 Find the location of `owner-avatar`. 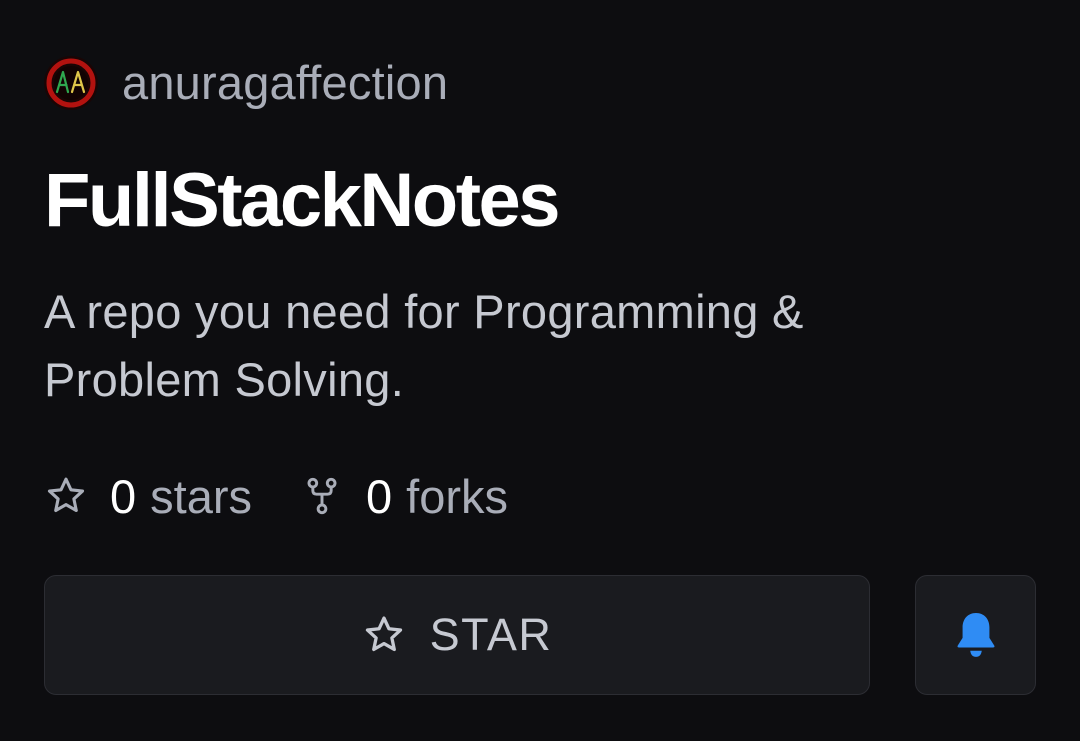

owner-avatar is located at coordinates (71, 83).